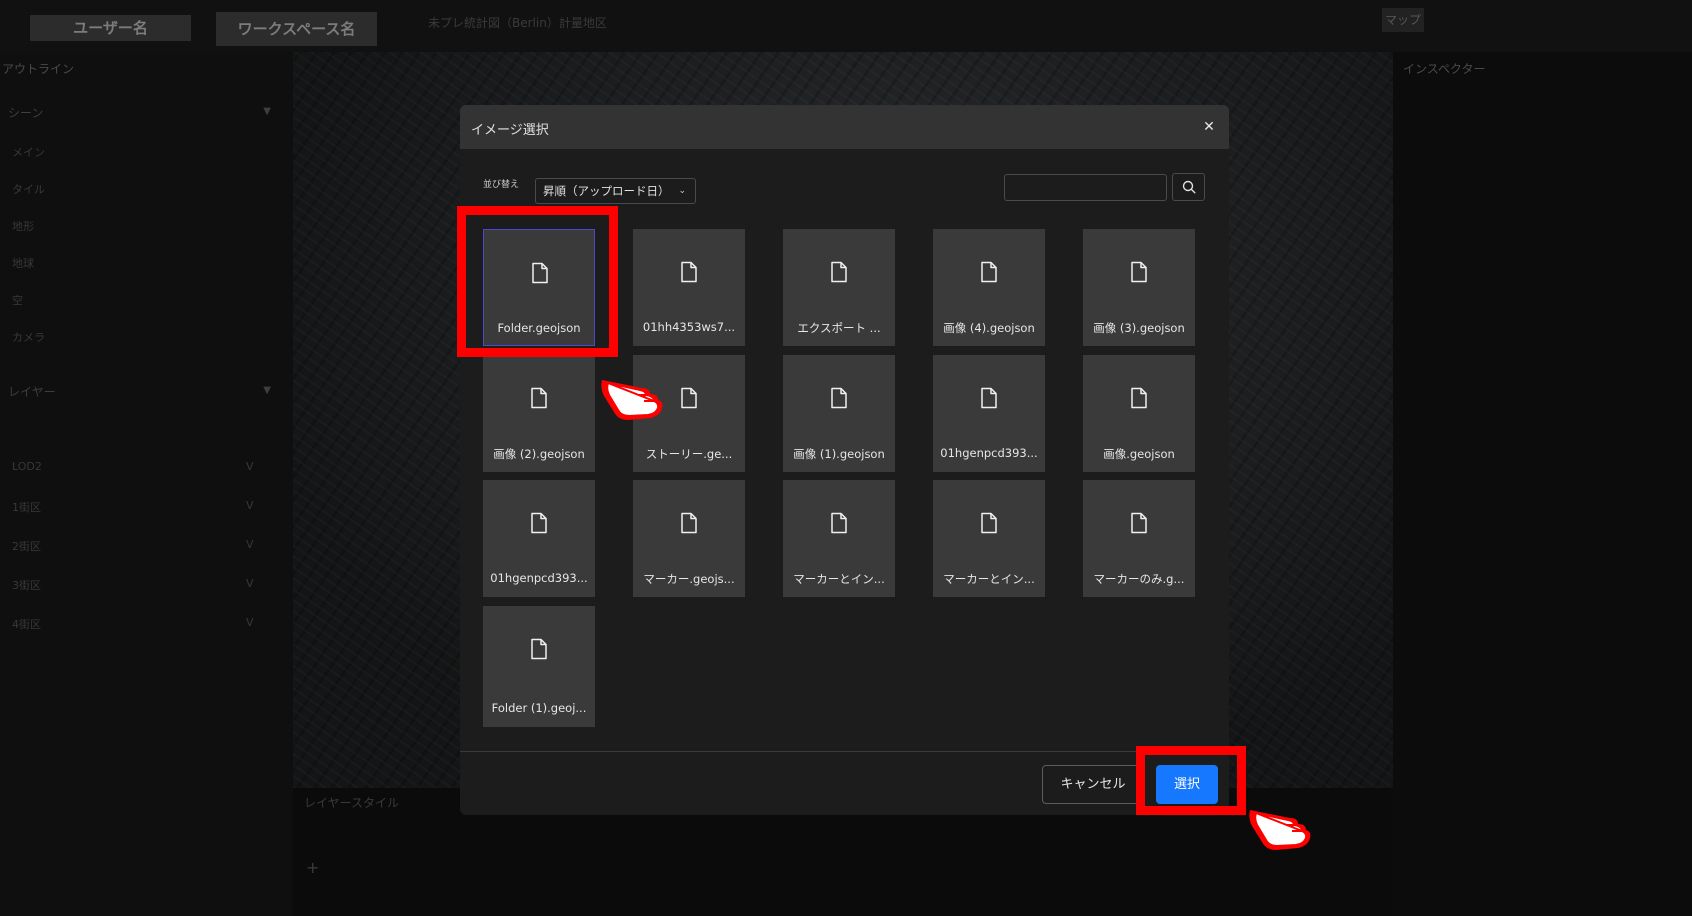  I want to click on workspace-name-pill: ワークスペース名, so click(296, 29).